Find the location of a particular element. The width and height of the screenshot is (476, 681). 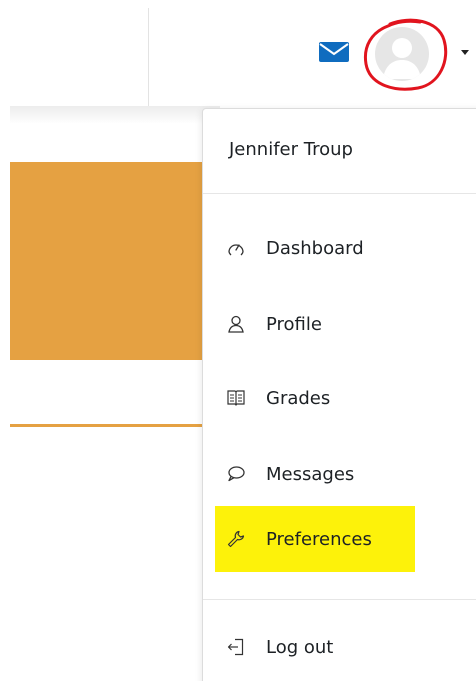

menu-item-profile: Profile is located at coordinates (345, 324).